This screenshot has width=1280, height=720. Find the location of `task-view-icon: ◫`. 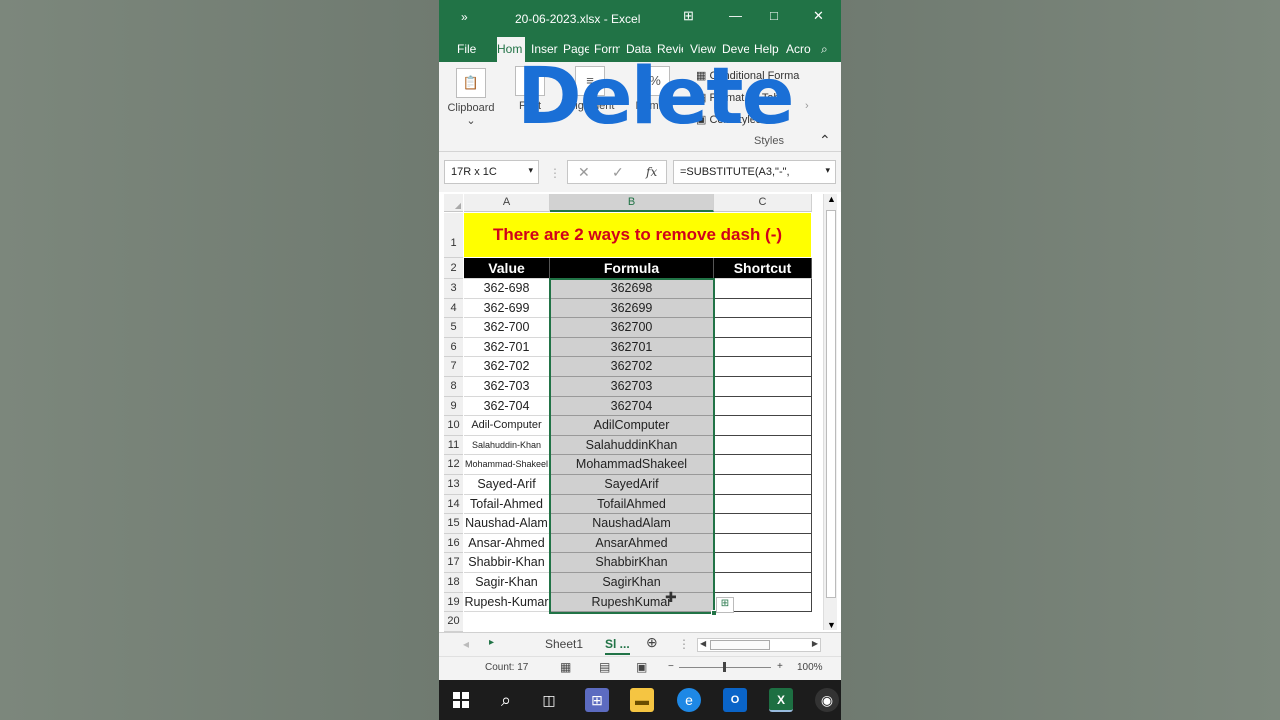

task-view-icon: ◫ is located at coordinates (549, 700).